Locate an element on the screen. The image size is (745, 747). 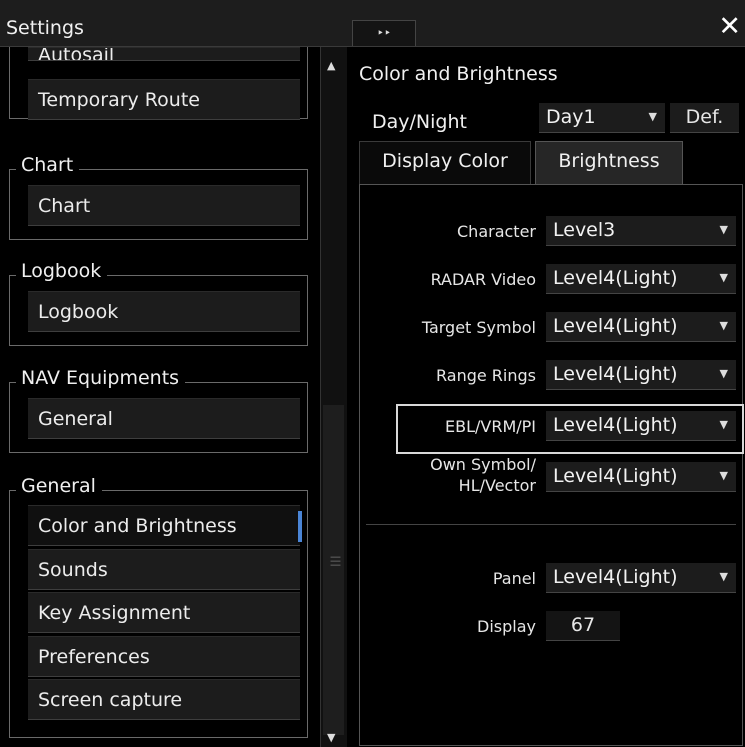
target-symbol-select: Level4(Light) ▼ is located at coordinates (641, 327).